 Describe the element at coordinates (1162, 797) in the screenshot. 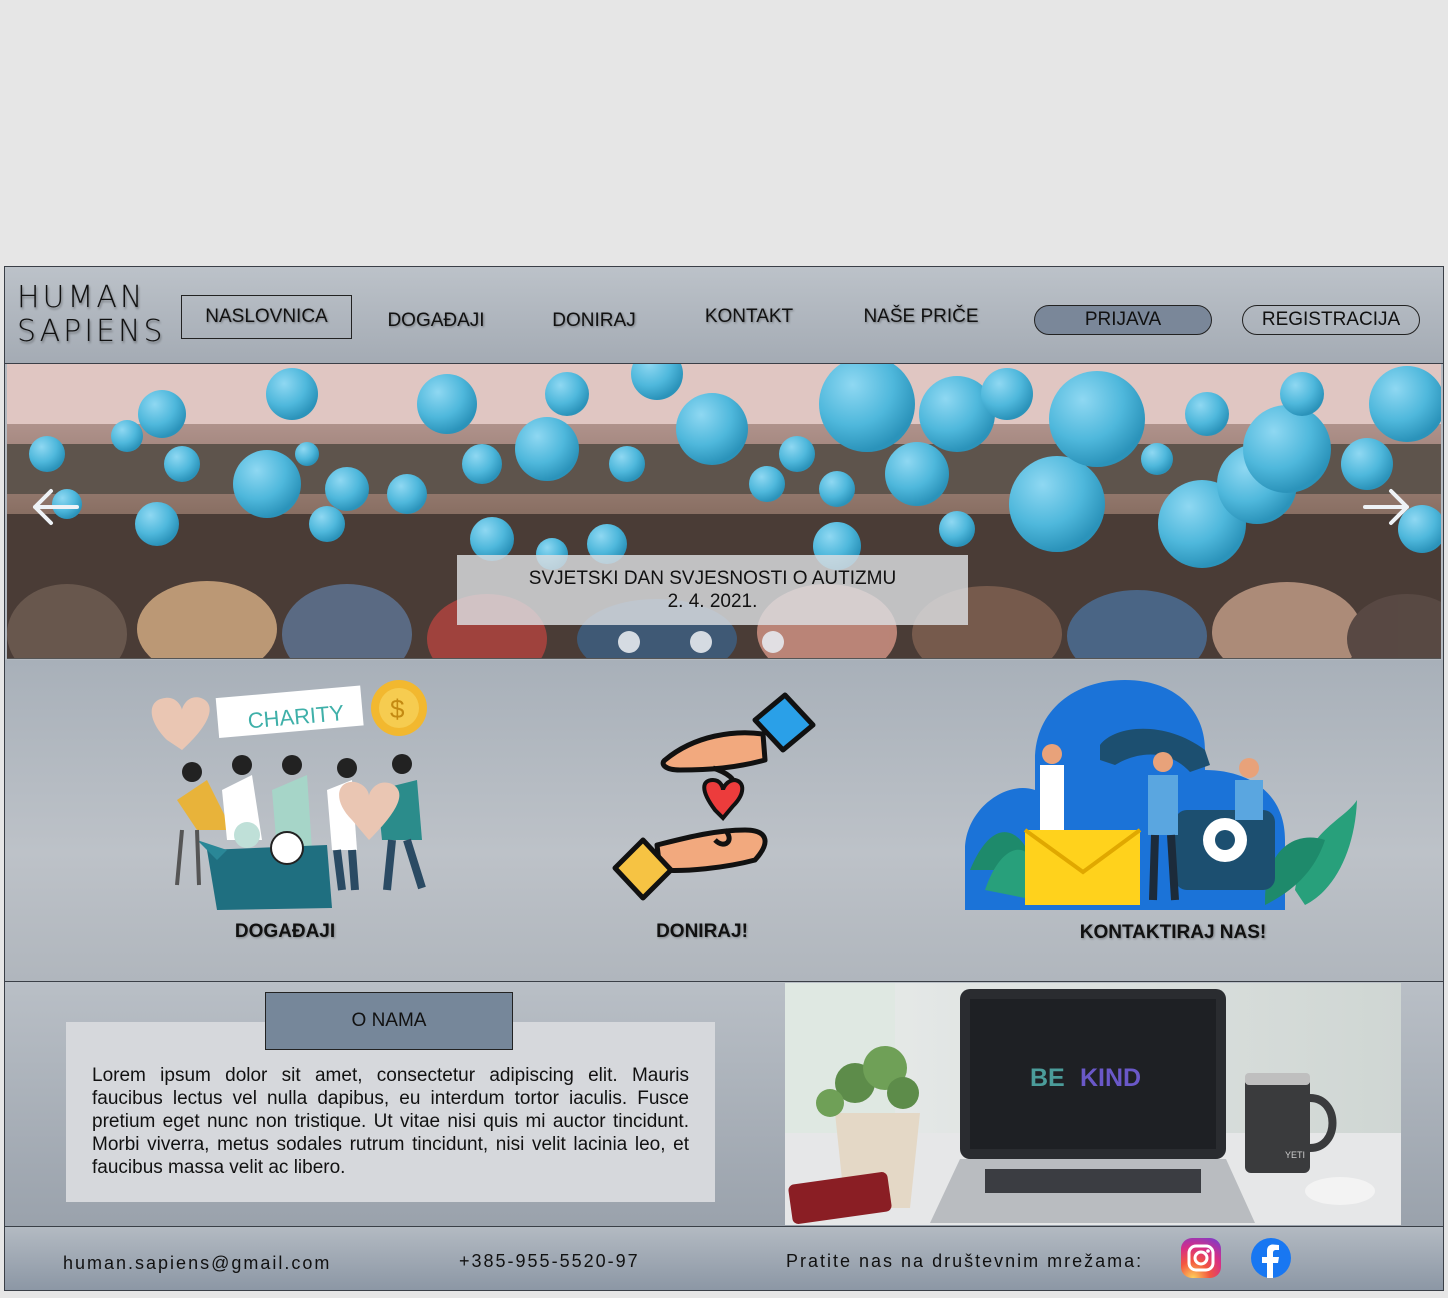

I see `contact-illustration-icon` at that location.